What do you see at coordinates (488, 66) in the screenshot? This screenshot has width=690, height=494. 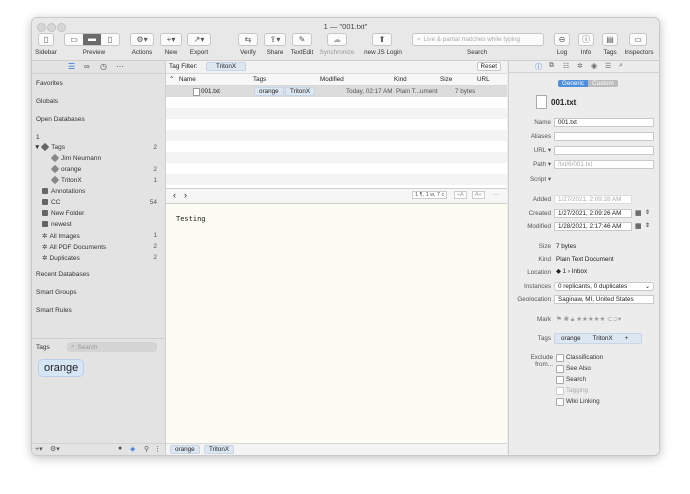 I see `reset-button: Reset` at bounding box center [488, 66].